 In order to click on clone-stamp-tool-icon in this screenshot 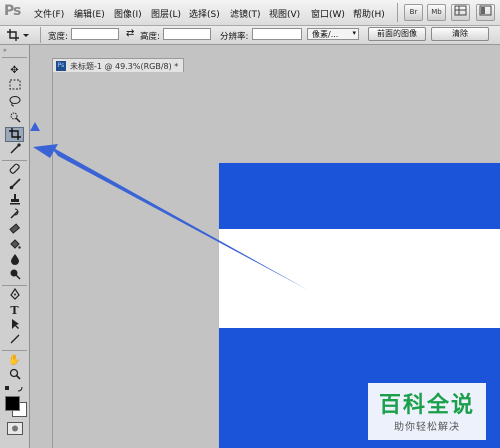, I will do `click(14, 200)`.